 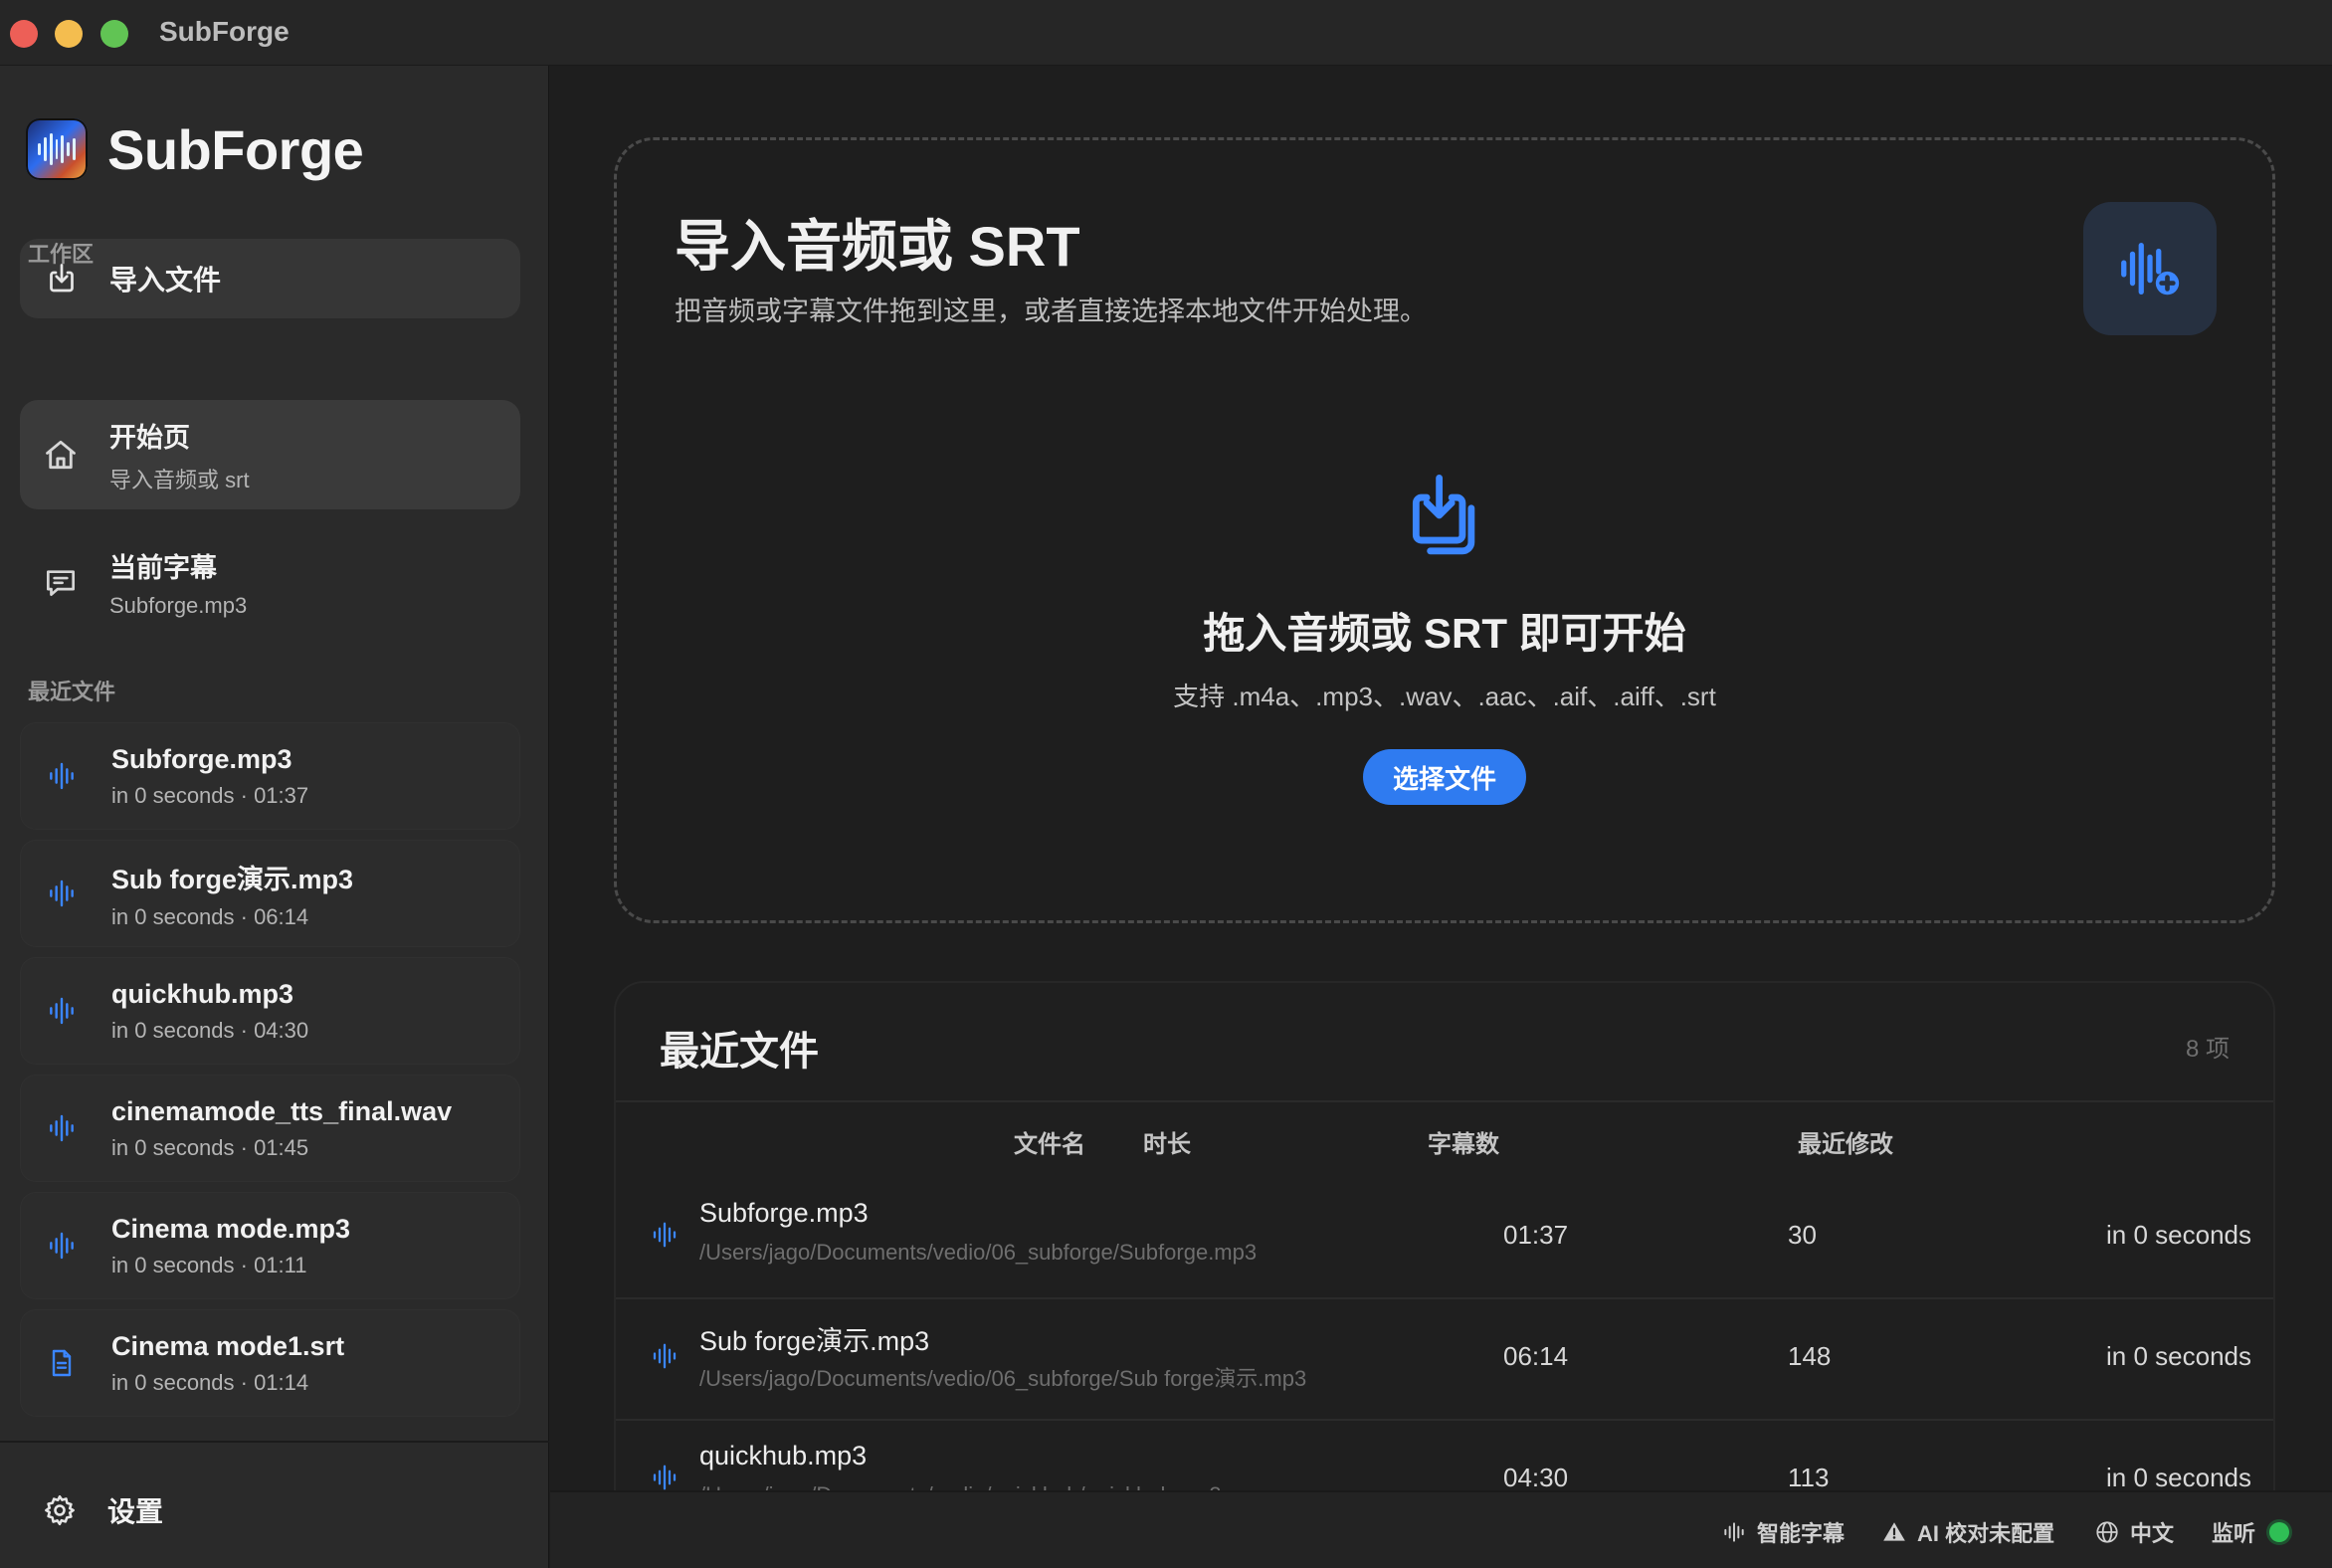 I want to click on column-header-name: 文件名, so click(x=1049, y=1141).